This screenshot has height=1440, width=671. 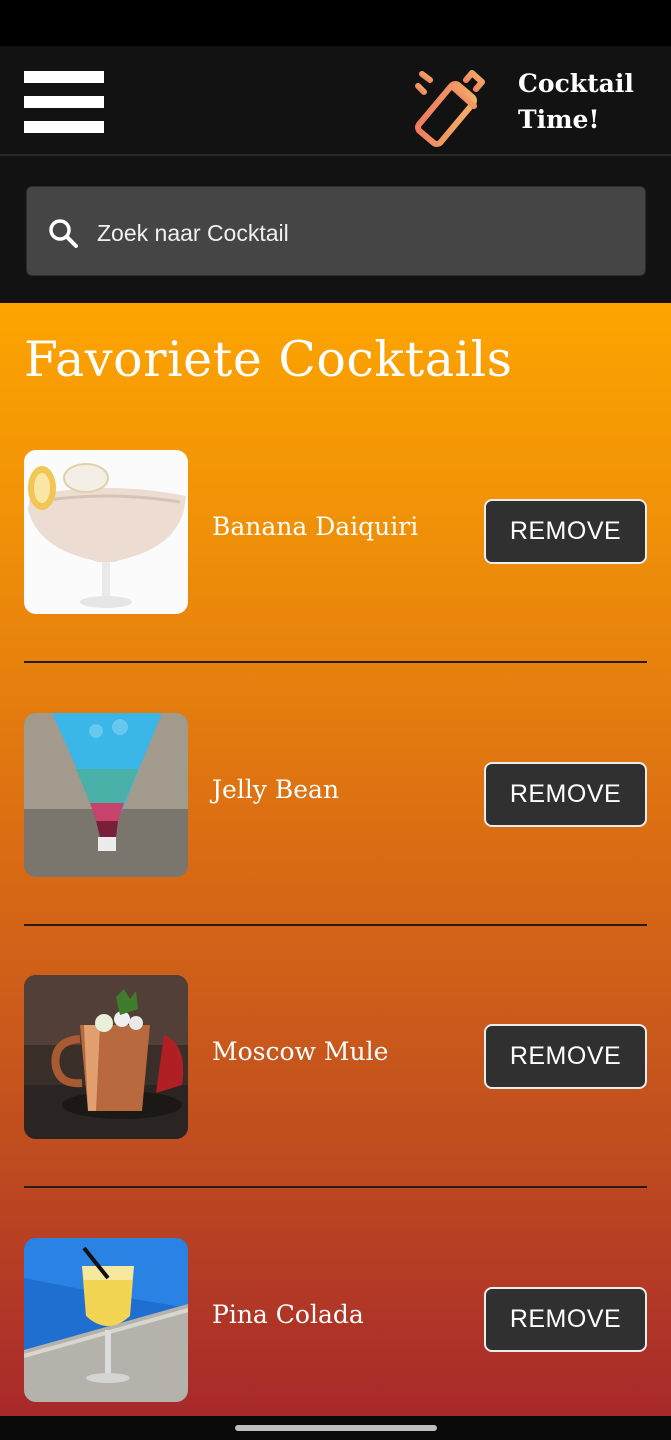 I want to click on cocktail-name: Jelly Bean, so click(x=276, y=789).